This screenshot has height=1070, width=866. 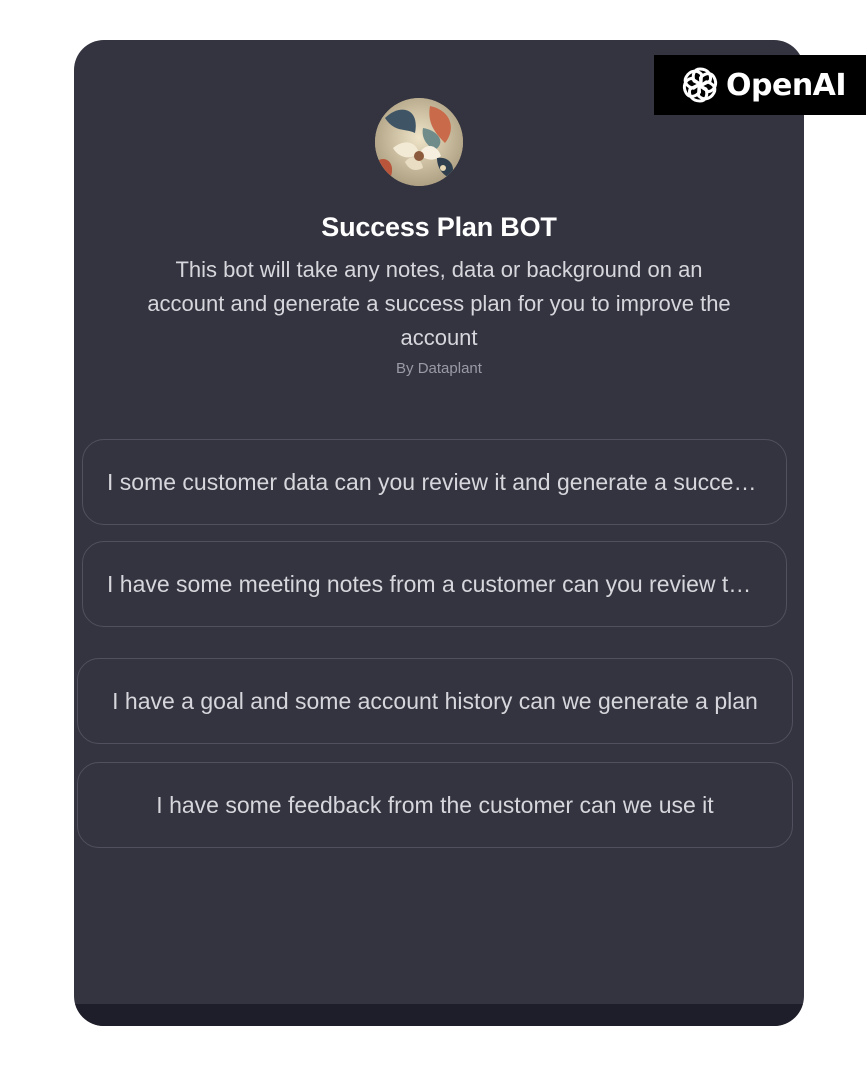 I want to click on openai-logo-icon, so click(x=700, y=85).